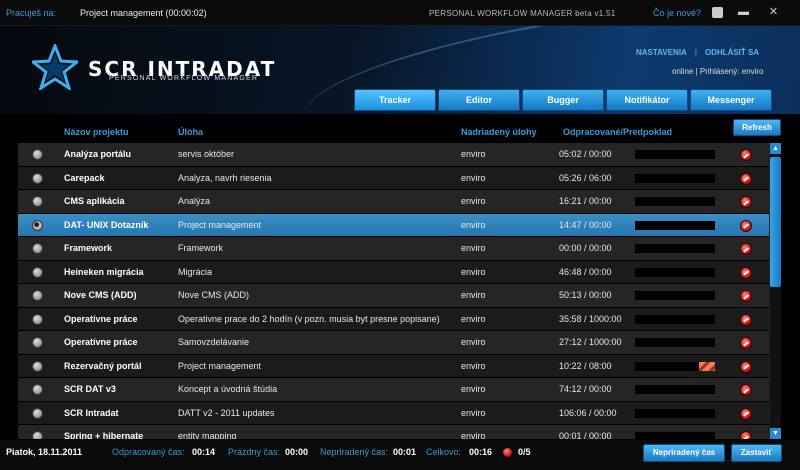  I want to click on task-row: CMS aplikácia Analýza enviro 16:21 / 00:00, so click(393, 202).